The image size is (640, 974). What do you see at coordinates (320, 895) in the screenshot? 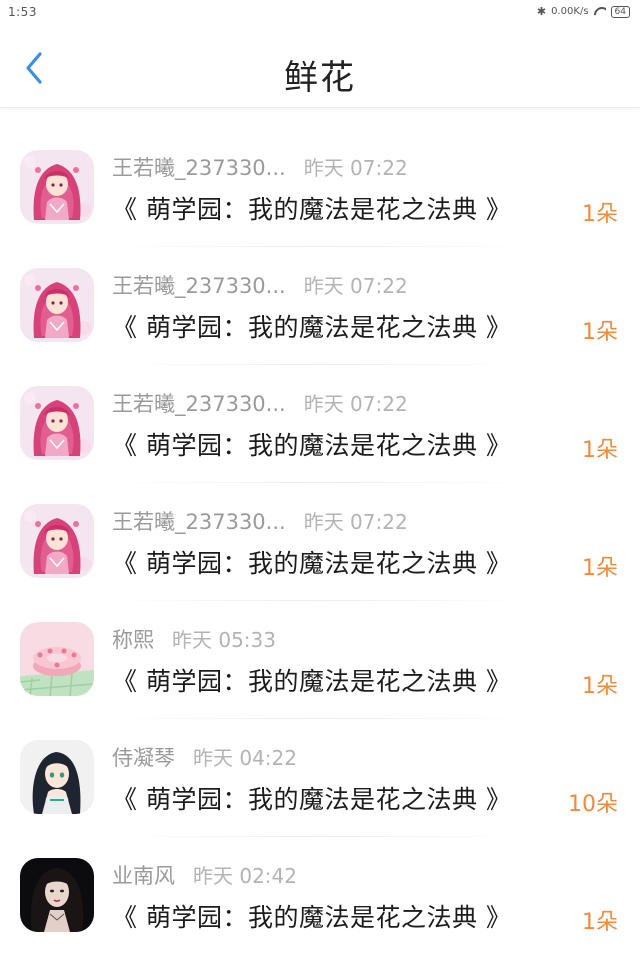
I see `list-item: 业南风 昨天 02:42 《 萌学园：我的魔法是花之法典 》 1朵` at bounding box center [320, 895].